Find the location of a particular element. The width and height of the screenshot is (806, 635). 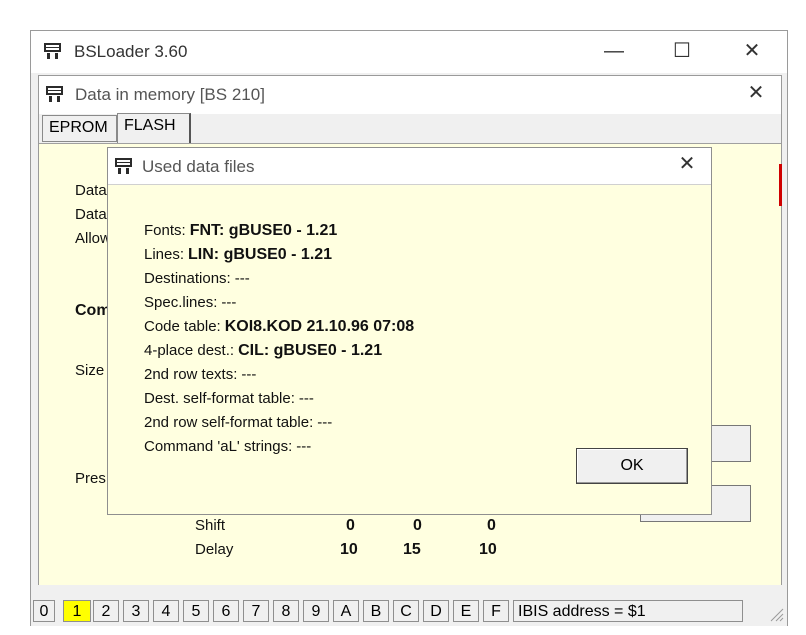

delay-value: 15 is located at coordinates (412, 549).